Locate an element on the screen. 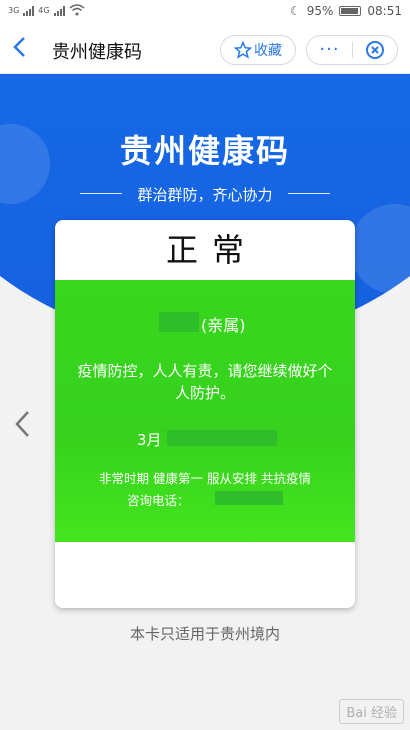 The image size is (410, 730). status-bar: 3G 4G ☾ 95% 08:51 is located at coordinates (205, 13).